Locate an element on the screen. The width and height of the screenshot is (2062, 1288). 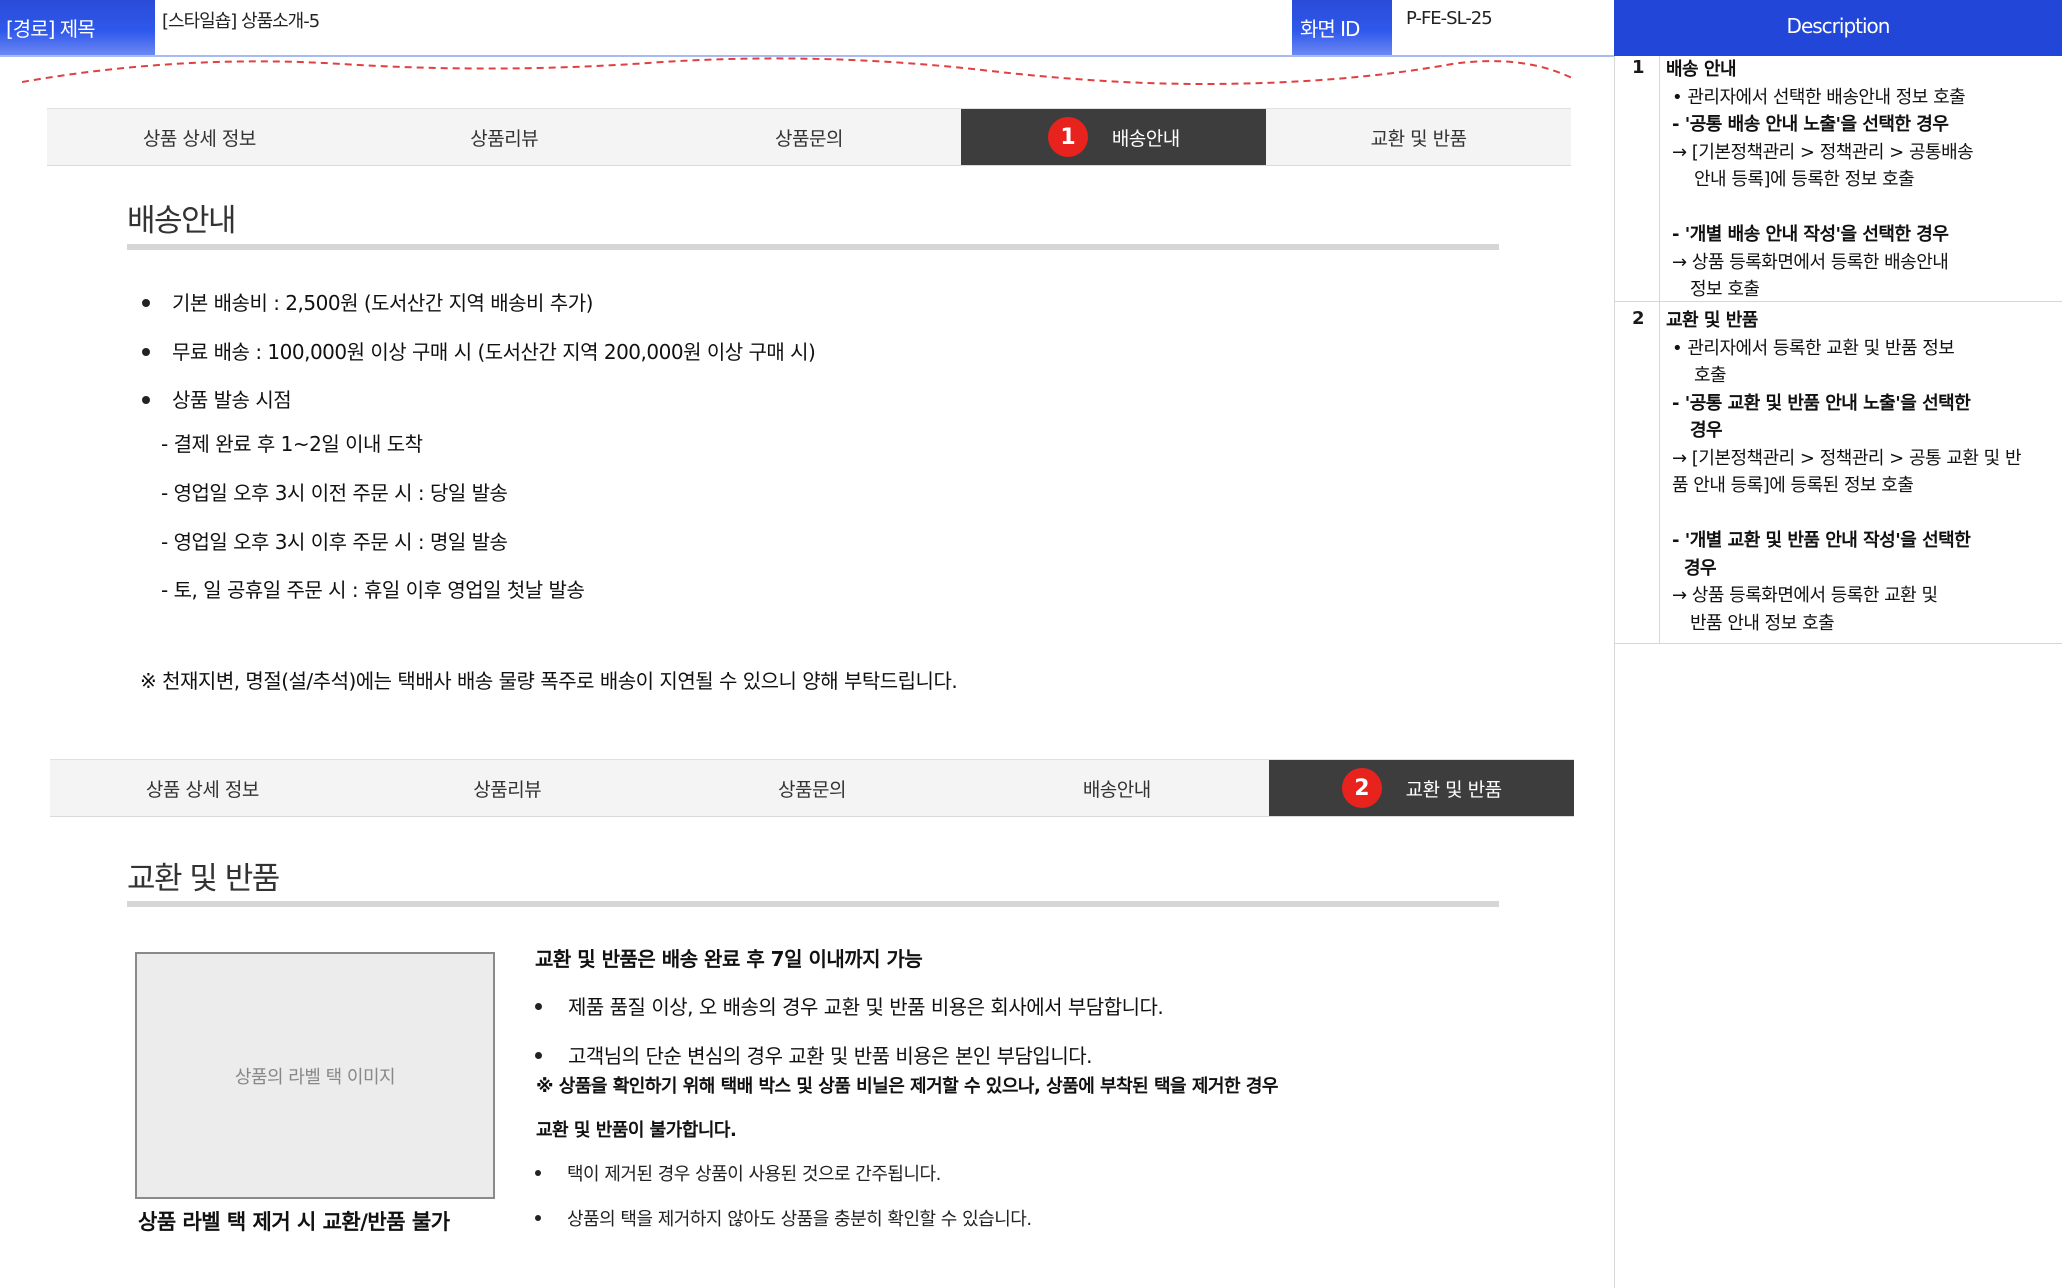
exchange-small-bullet: 상품의 택을 제거하지 않아도 상품을 충분히 확인할 수 있습니다. is located at coordinates (783, 1218).